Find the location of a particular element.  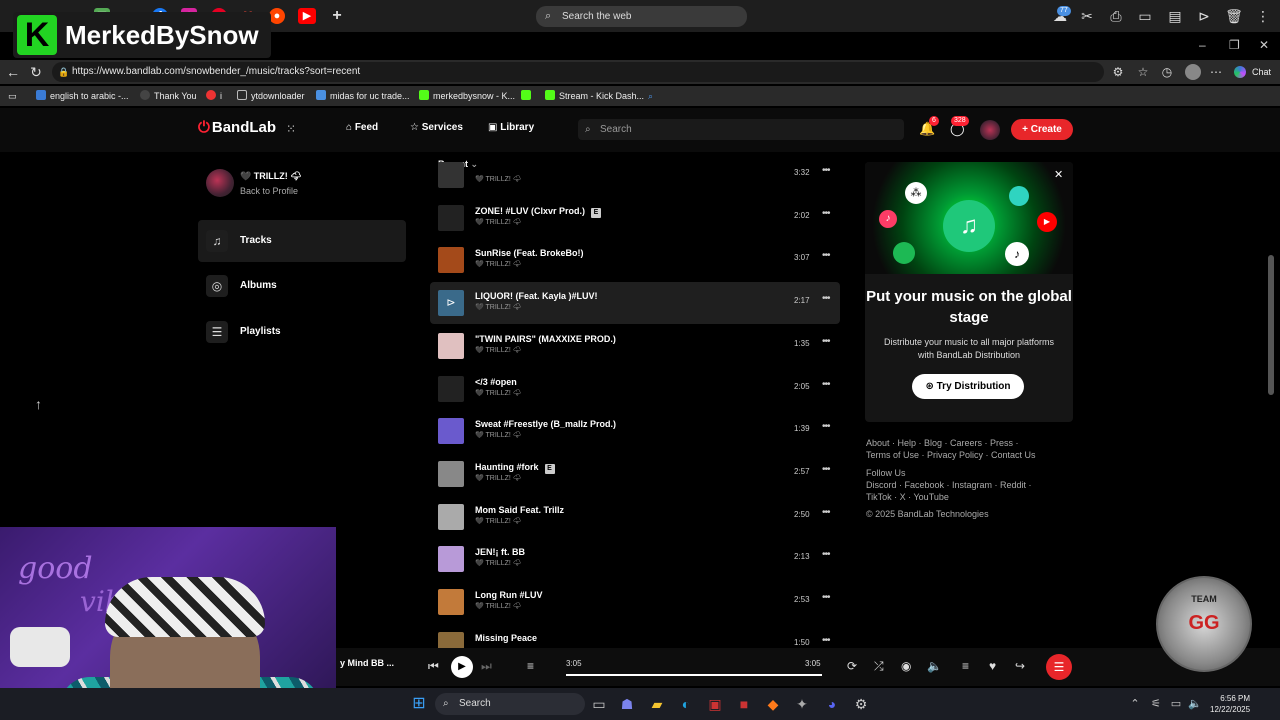

track-row: Long Run #LUV 🖤 TRILLZ! 🌩 2:53 ••• is located at coordinates (635, 602).